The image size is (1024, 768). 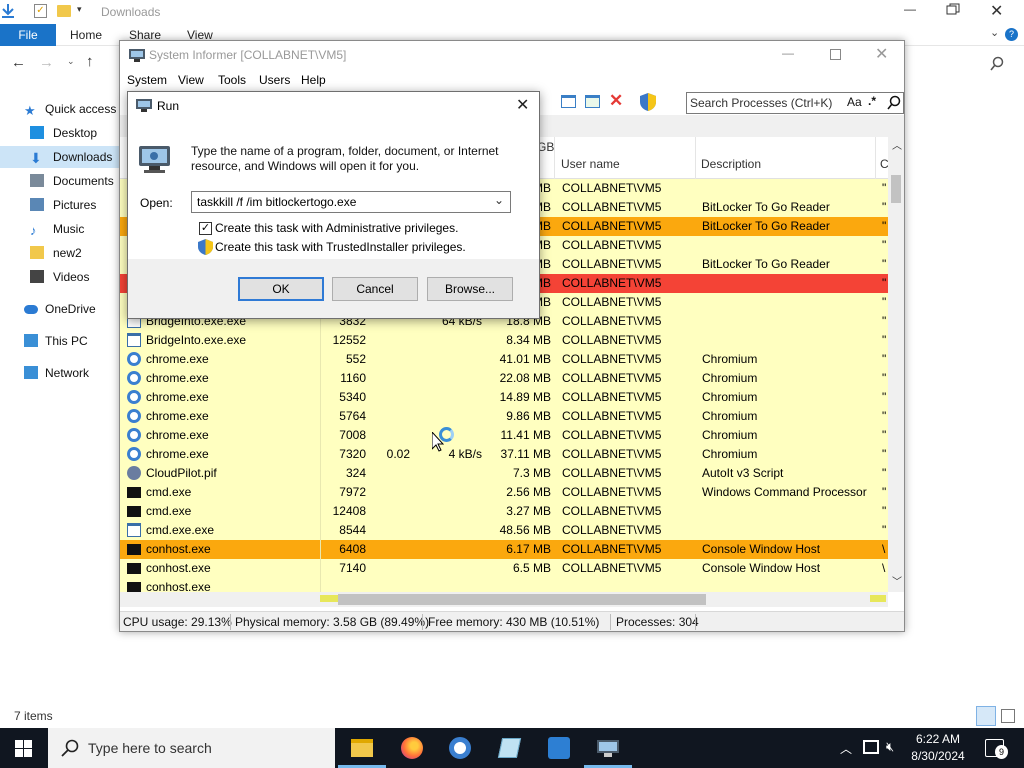 I want to click on ok-button: OK, so click(x=281, y=289).